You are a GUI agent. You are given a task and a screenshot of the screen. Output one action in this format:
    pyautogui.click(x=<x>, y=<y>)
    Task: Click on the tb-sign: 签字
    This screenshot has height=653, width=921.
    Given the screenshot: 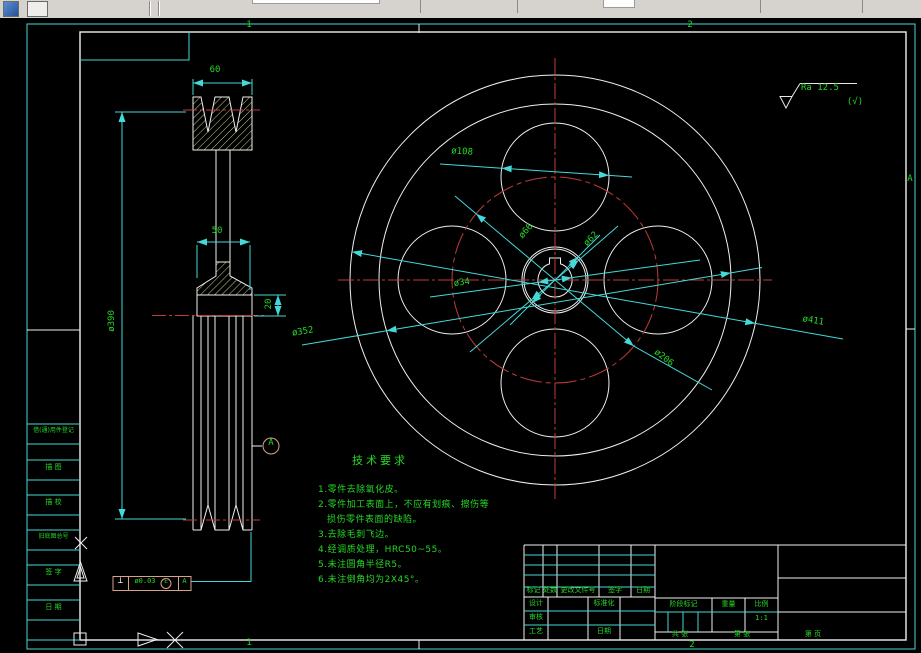 What is the action you would take?
    pyautogui.click(x=615, y=590)
    